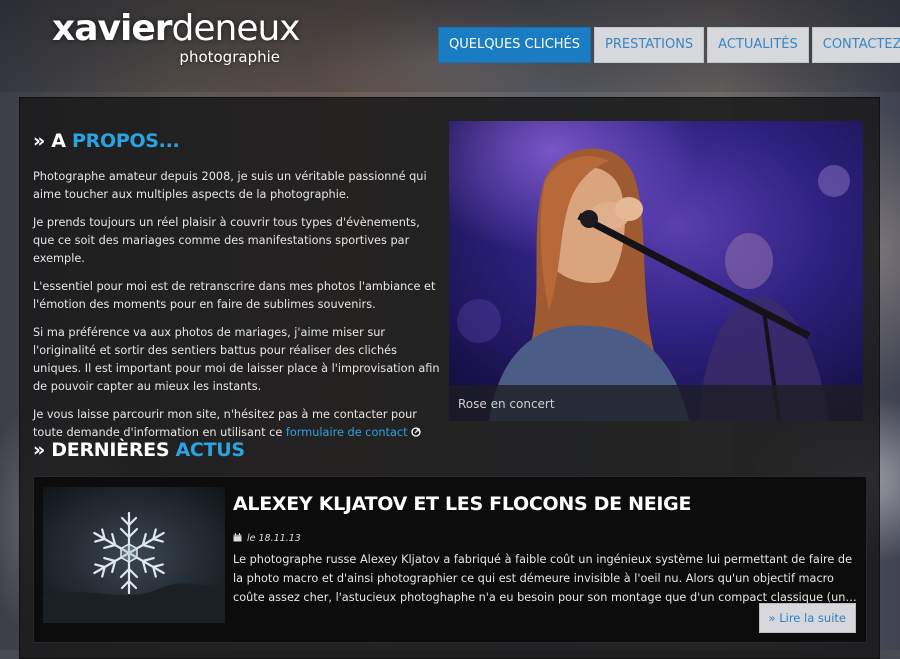 This screenshot has height=659, width=900. What do you see at coordinates (649, 45) in the screenshot?
I see `nav-item-prestations: PRESTATIONS` at bounding box center [649, 45].